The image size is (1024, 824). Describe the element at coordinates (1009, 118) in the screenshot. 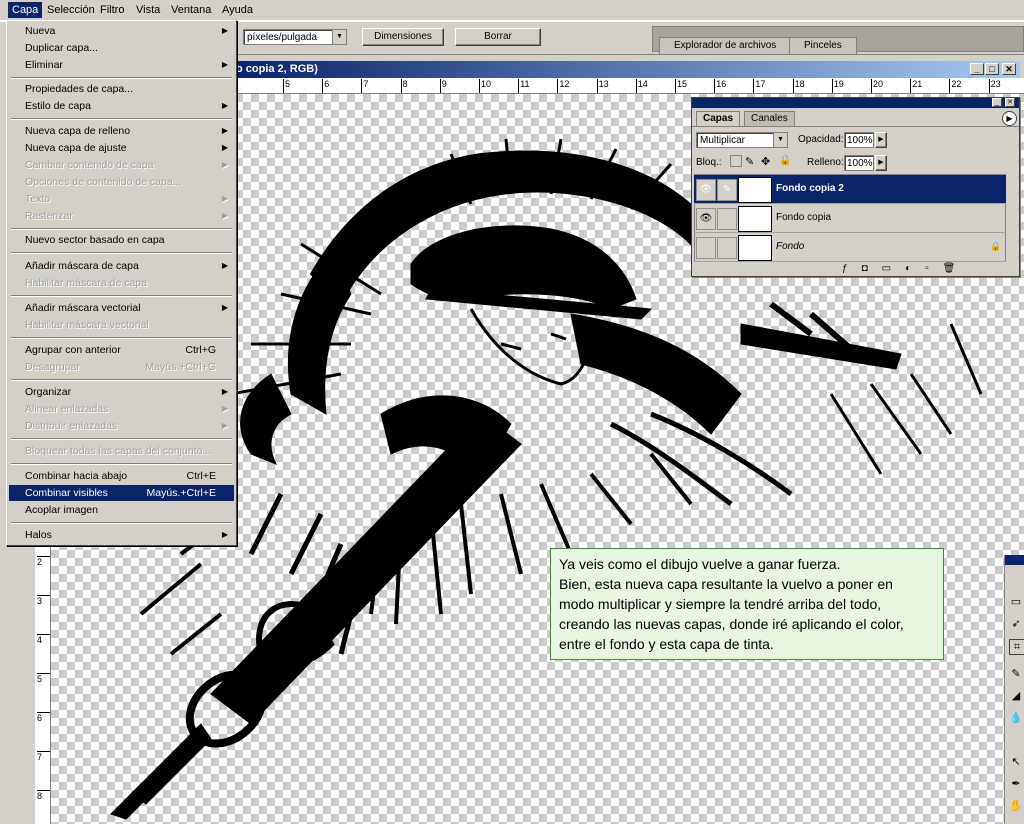

I see `panel-menu-icon: ▶` at that location.